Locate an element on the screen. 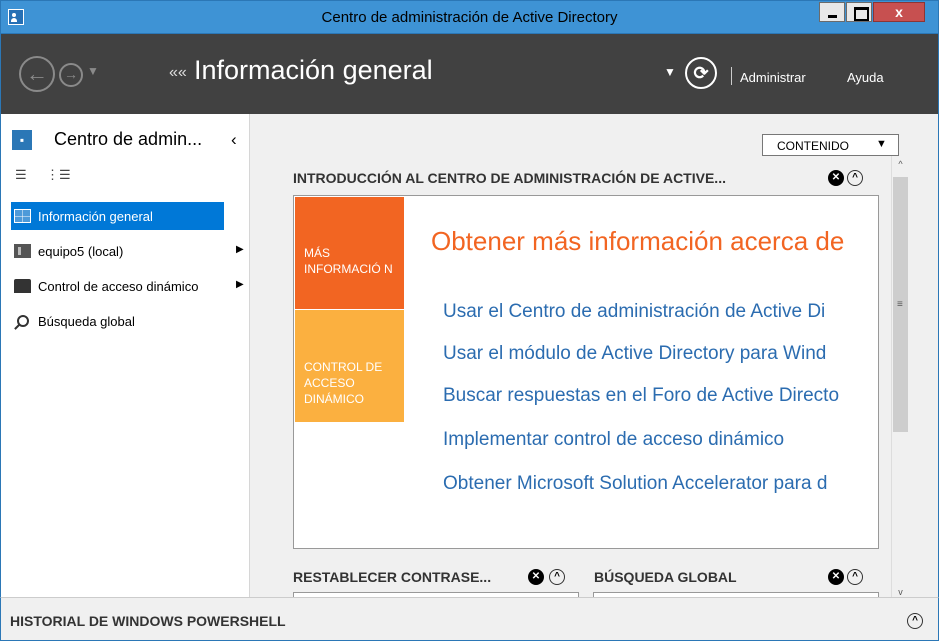 Image resolution: width=939 pixels, height=641 pixels. manage-menu: Administrar is located at coordinates (773, 77).